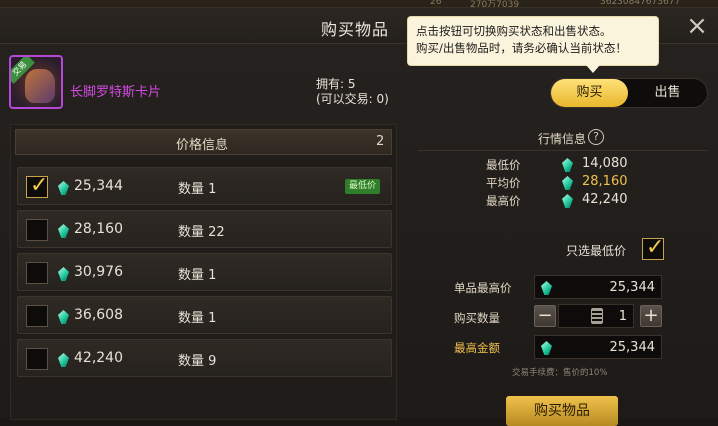  What do you see at coordinates (98, 186) in the screenshot?
I see `row-price: 25,344` at bounding box center [98, 186].